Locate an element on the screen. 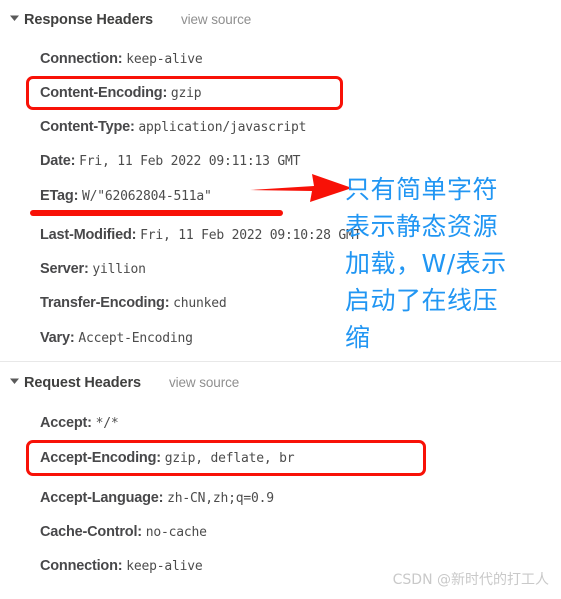  header-value: yillion is located at coordinates (119, 269).